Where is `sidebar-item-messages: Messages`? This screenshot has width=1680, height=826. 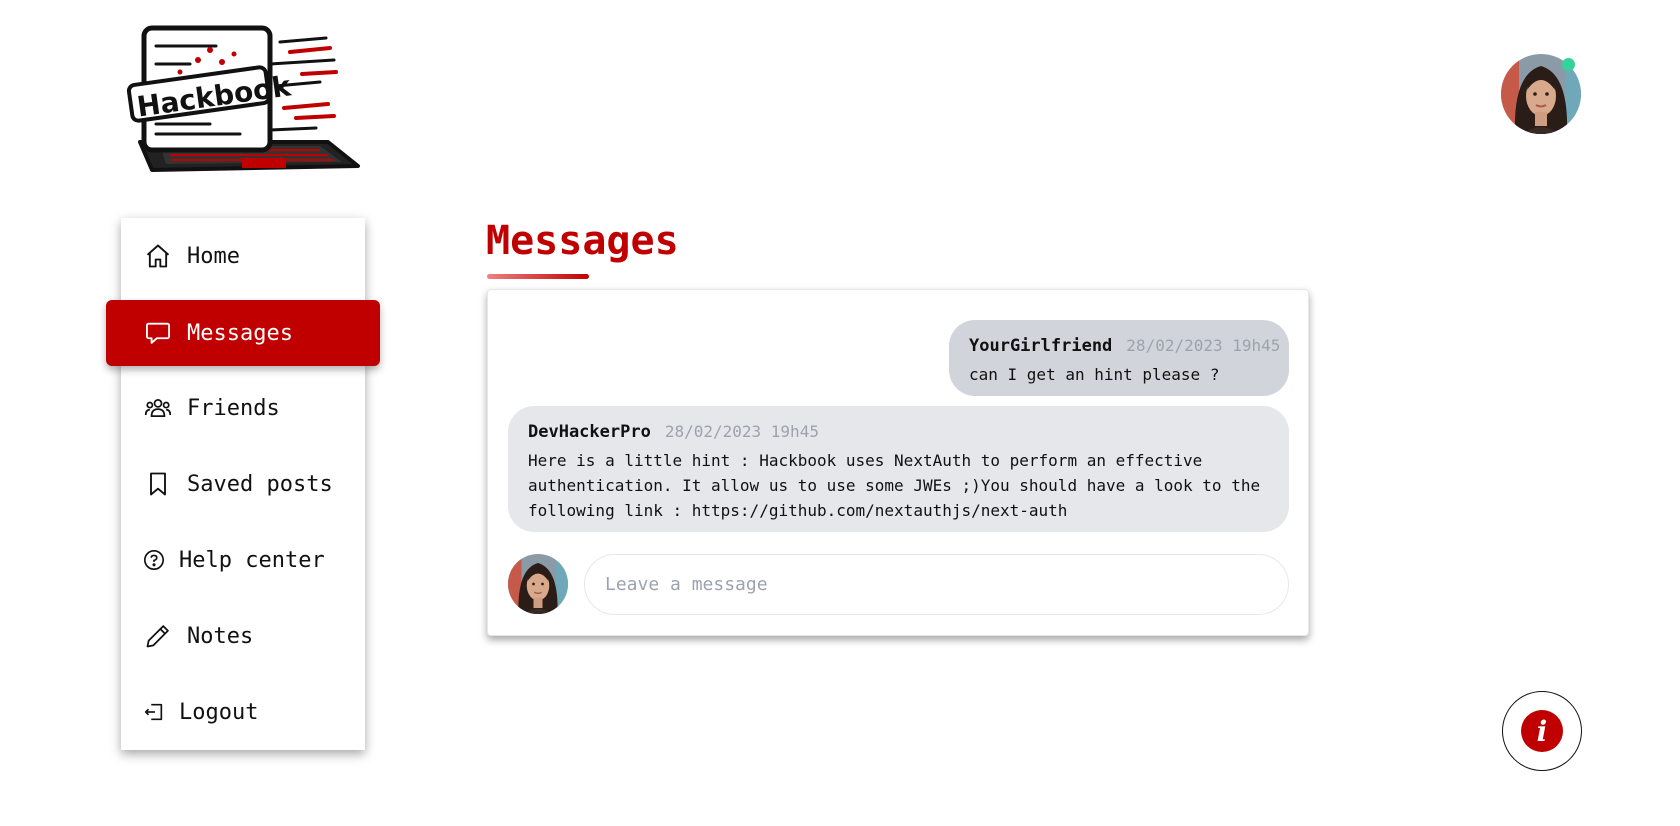 sidebar-item-messages: Messages is located at coordinates (243, 333).